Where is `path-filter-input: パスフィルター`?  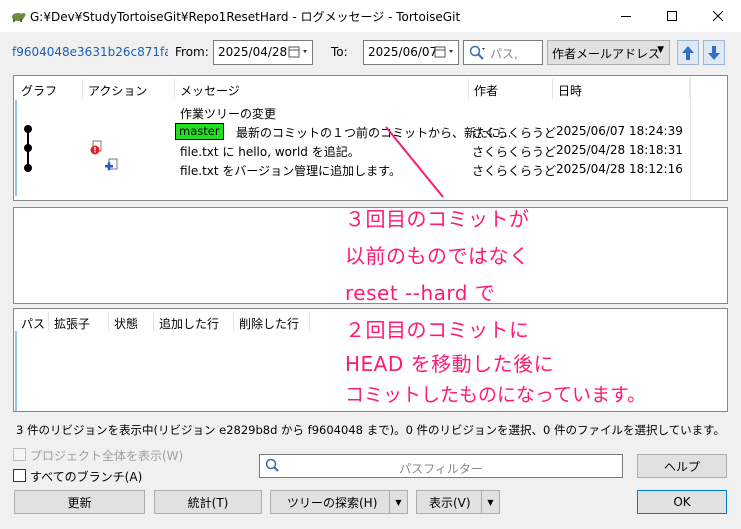 path-filter-input: パスフィルター is located at coordinates (441, 466).